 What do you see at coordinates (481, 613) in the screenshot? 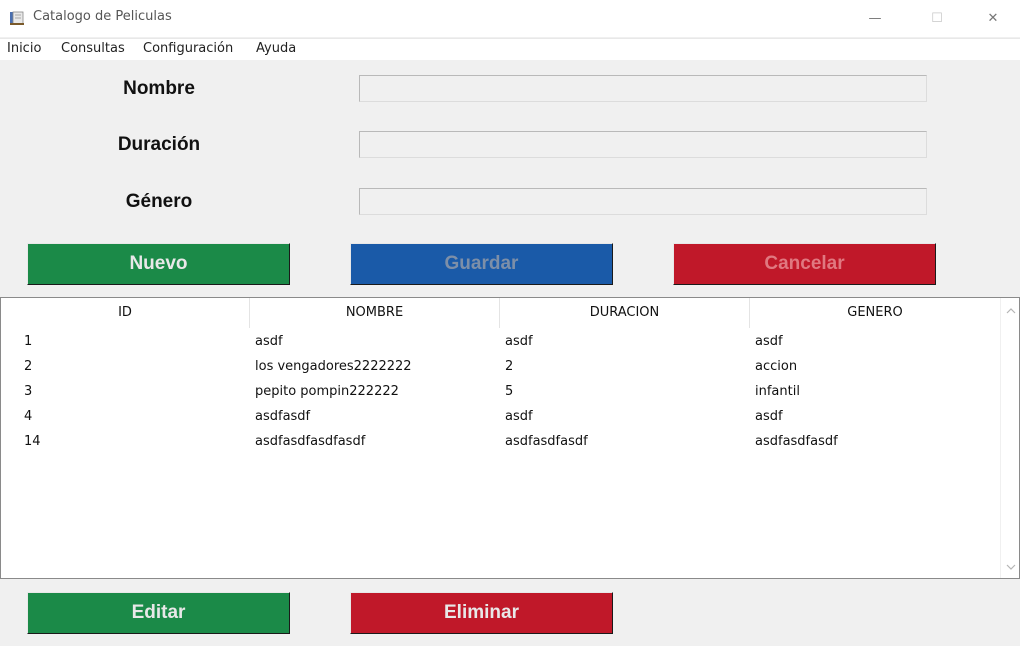
I see `eliminar-button: Eliminar` at bounding box center [481, 613].